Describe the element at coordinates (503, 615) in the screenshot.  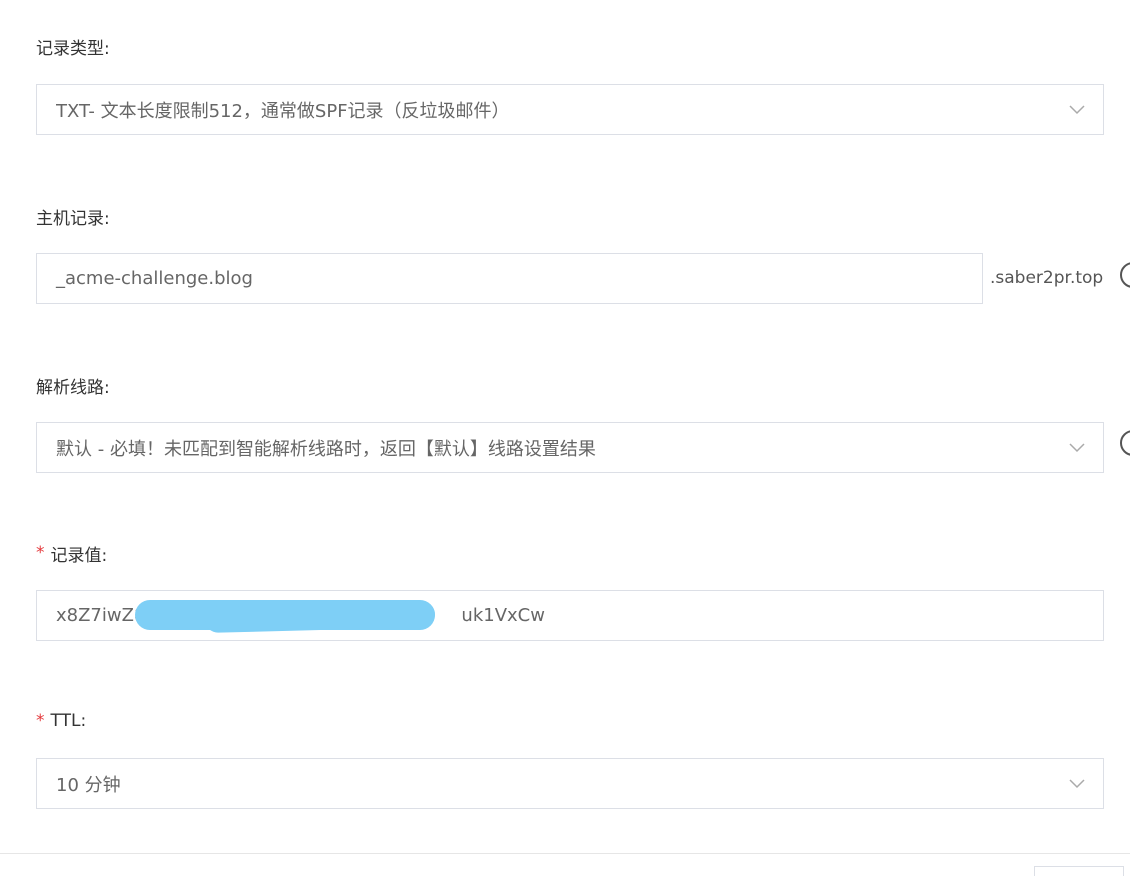
I see `record-value-end: uk1VxCw` at that location.